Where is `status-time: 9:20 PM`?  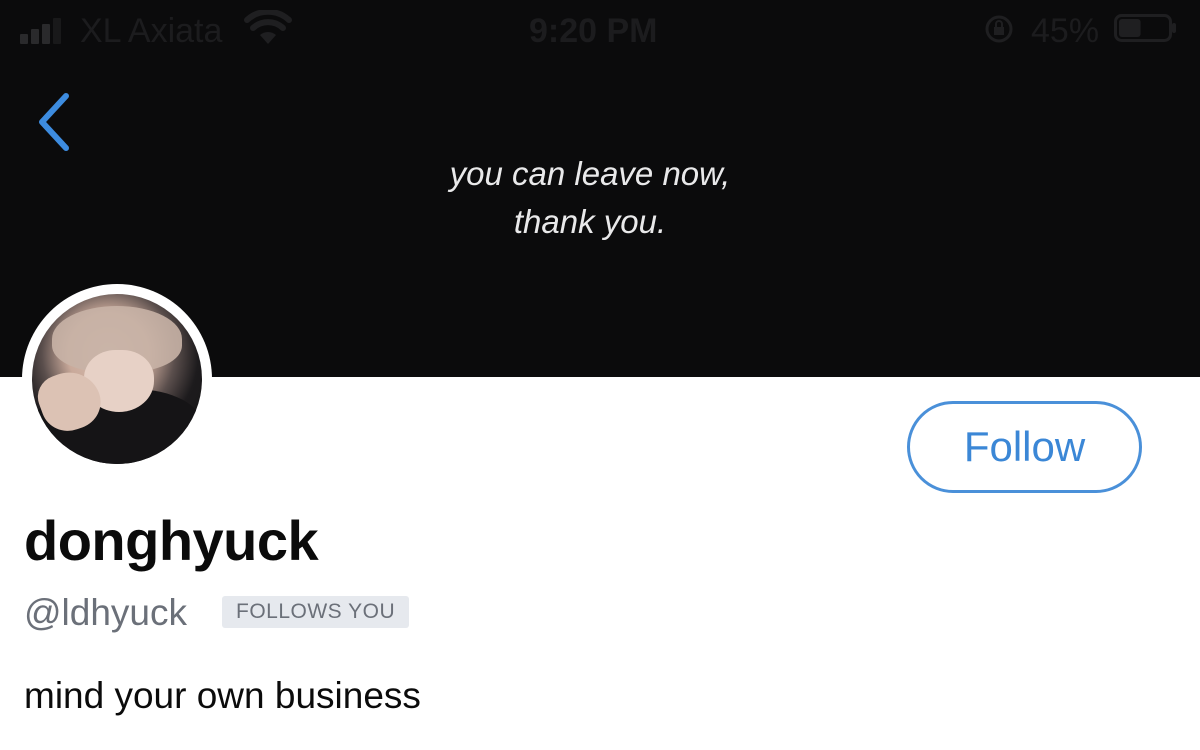
status-time: 9:20 PM is located at coordinates (593, 31).